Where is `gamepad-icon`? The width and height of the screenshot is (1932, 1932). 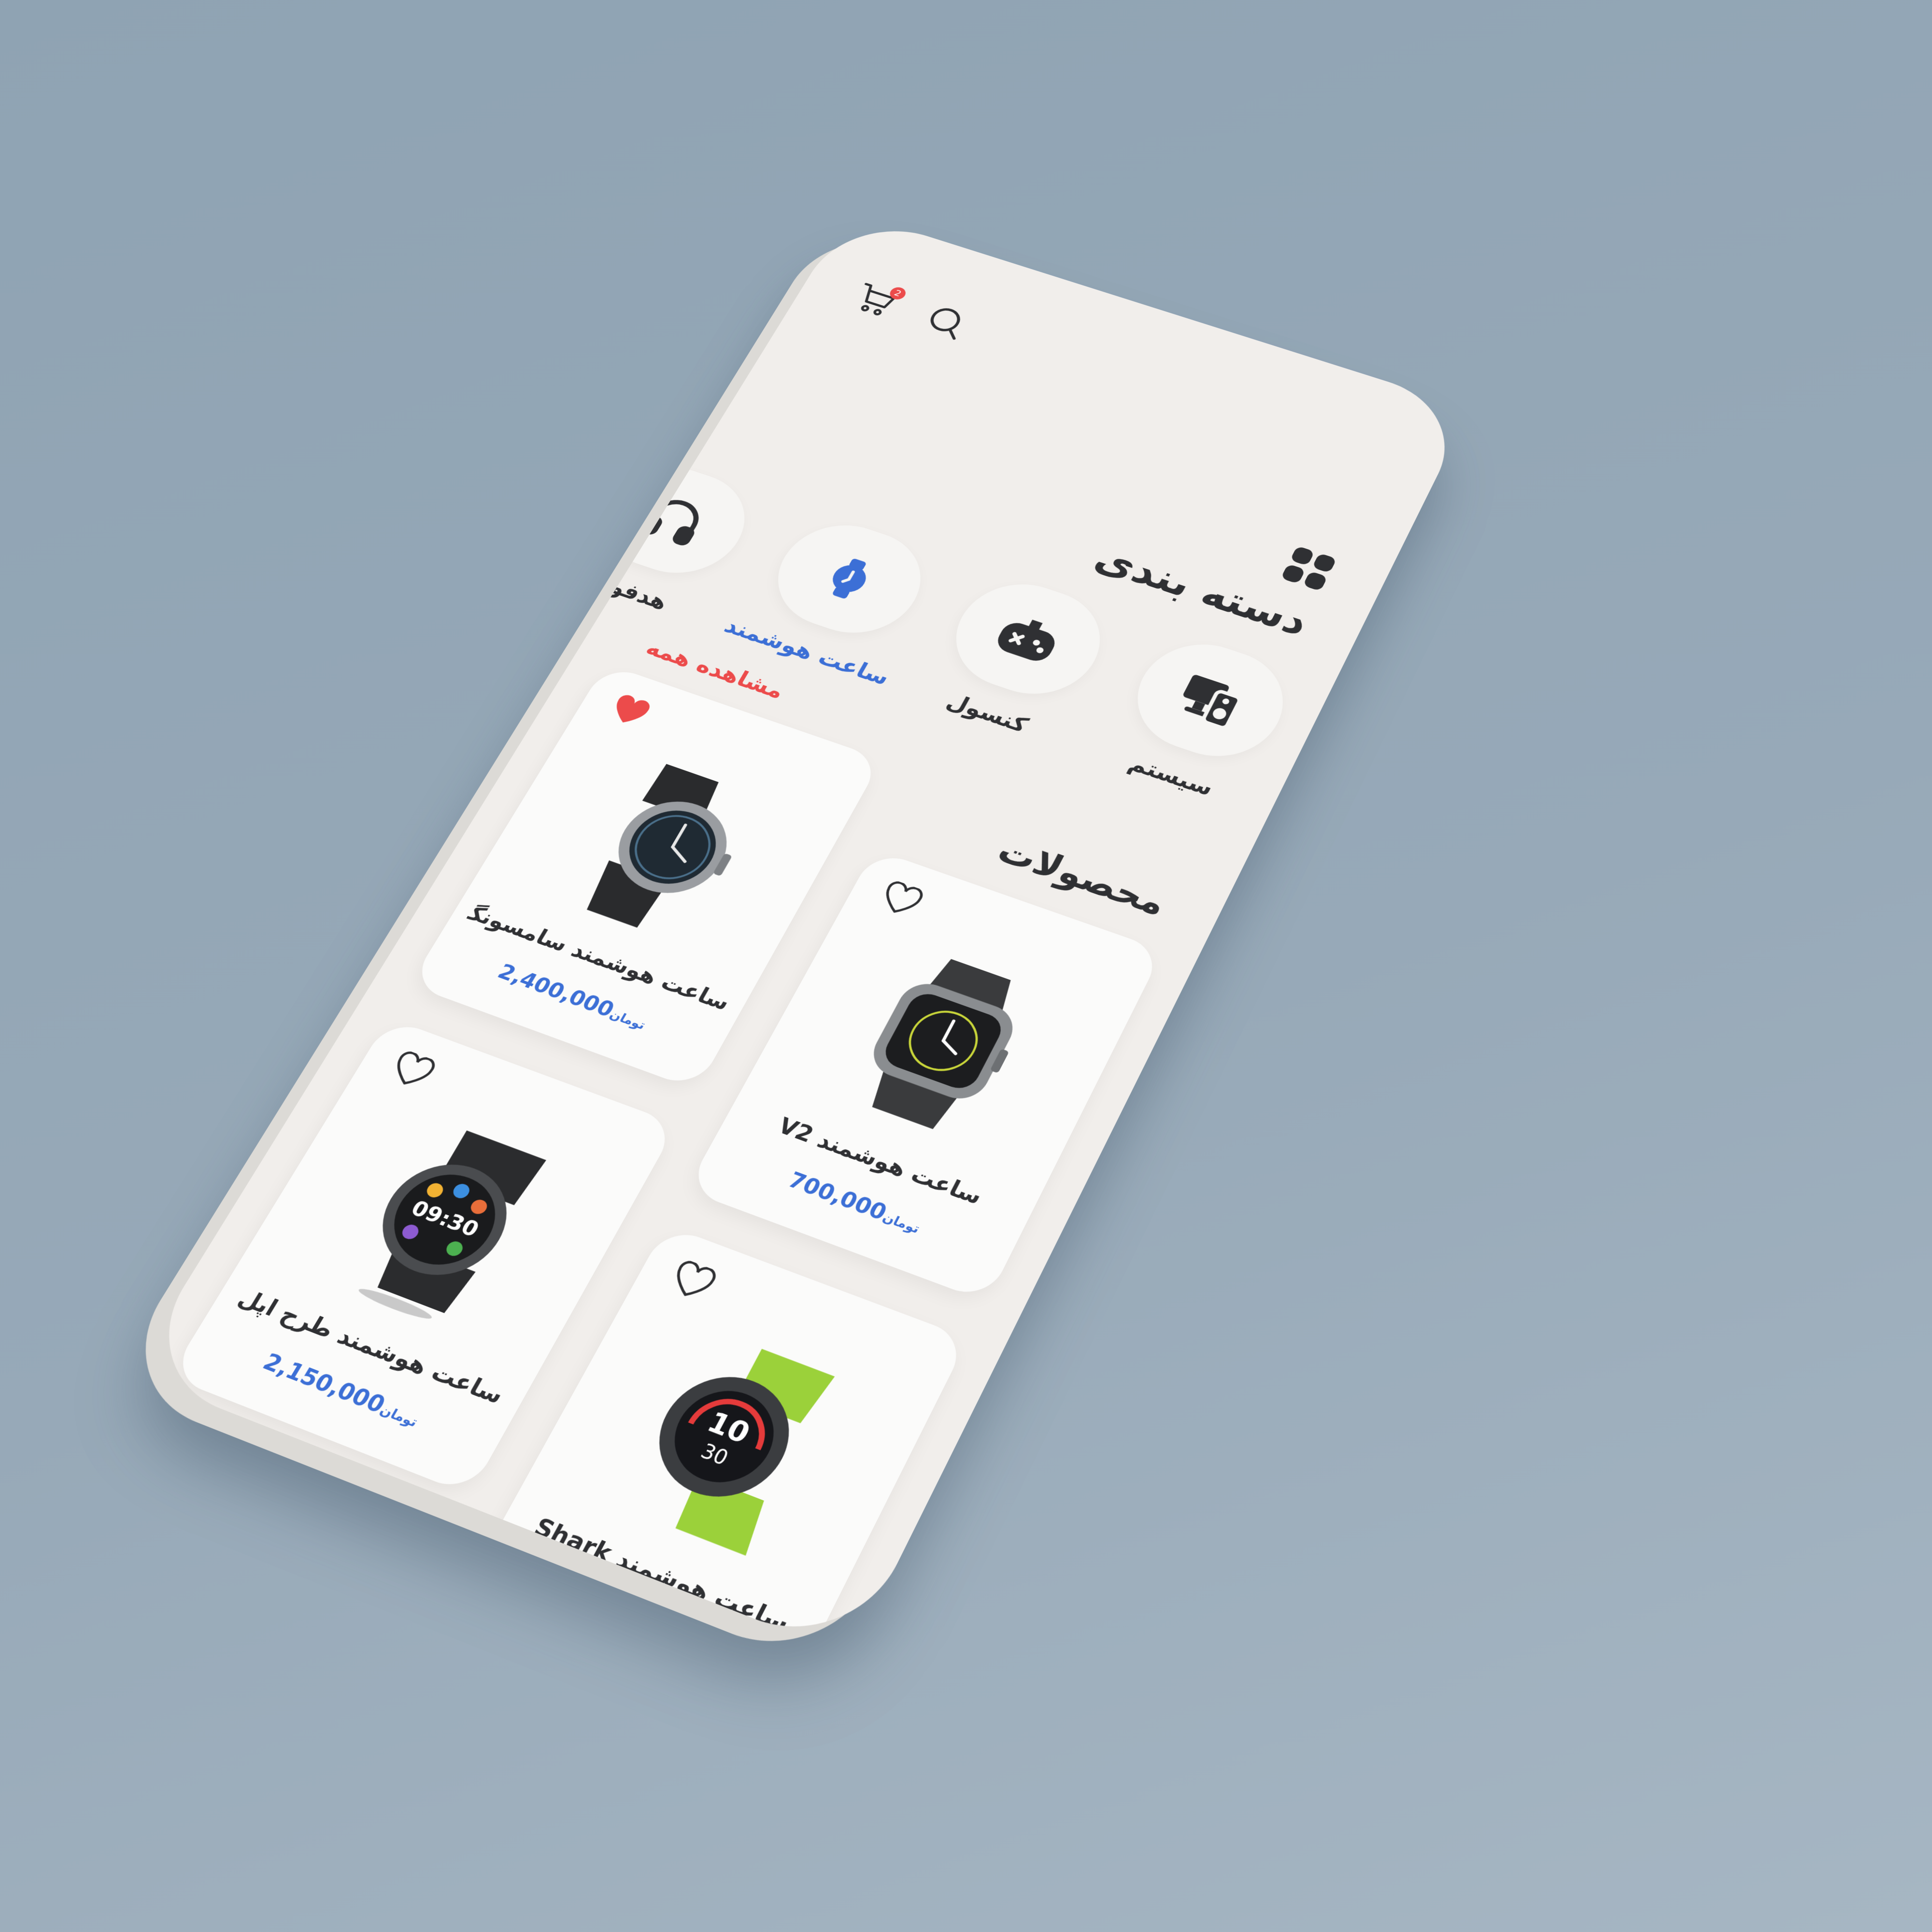 gamepad-icon is located at coordinates (1026, 642).